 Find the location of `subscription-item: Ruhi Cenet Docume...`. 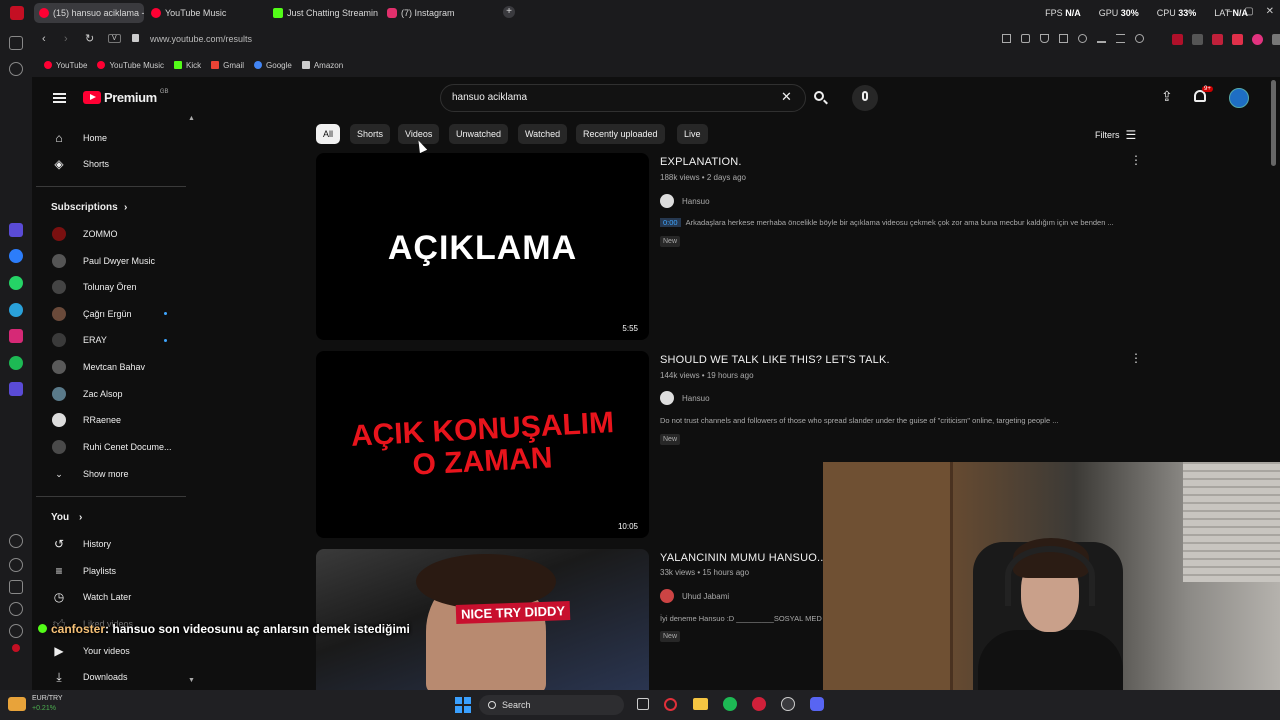

subscription-item: Ruhi Cenet Docume... is located at coordinates (111, 447).